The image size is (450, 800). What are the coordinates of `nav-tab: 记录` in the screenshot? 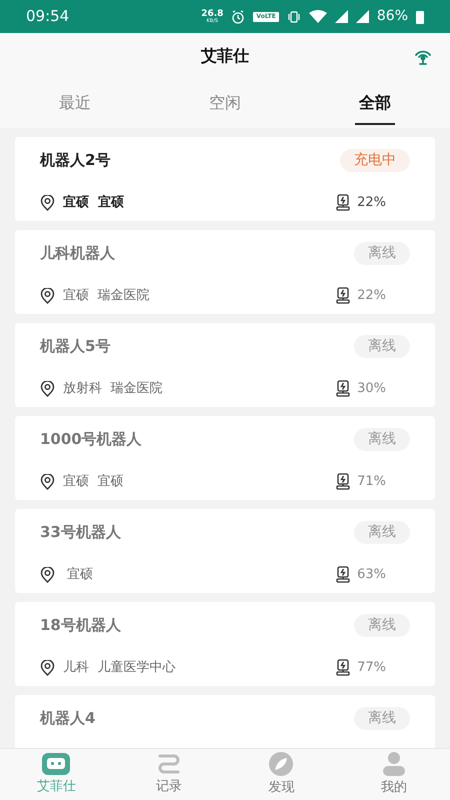 It's located at (168, 774).